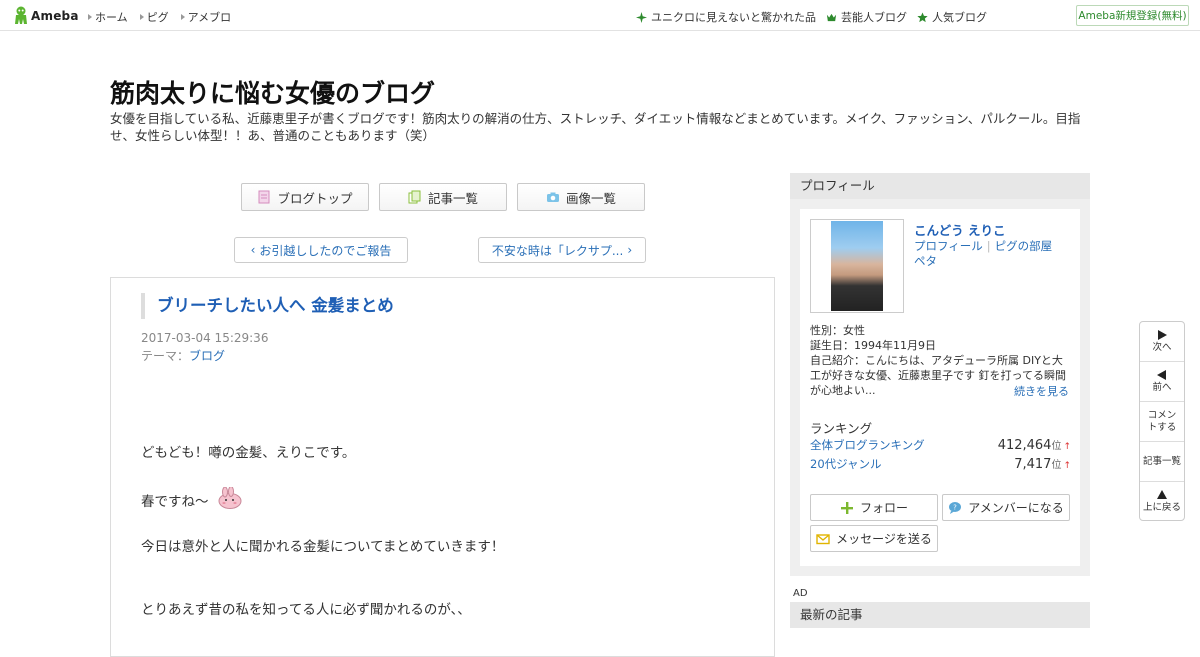  I want to click on header-links: ユニクロに見えないと驚かれた品 芸能人ブログ 人気ブログ, so click(811, 17).